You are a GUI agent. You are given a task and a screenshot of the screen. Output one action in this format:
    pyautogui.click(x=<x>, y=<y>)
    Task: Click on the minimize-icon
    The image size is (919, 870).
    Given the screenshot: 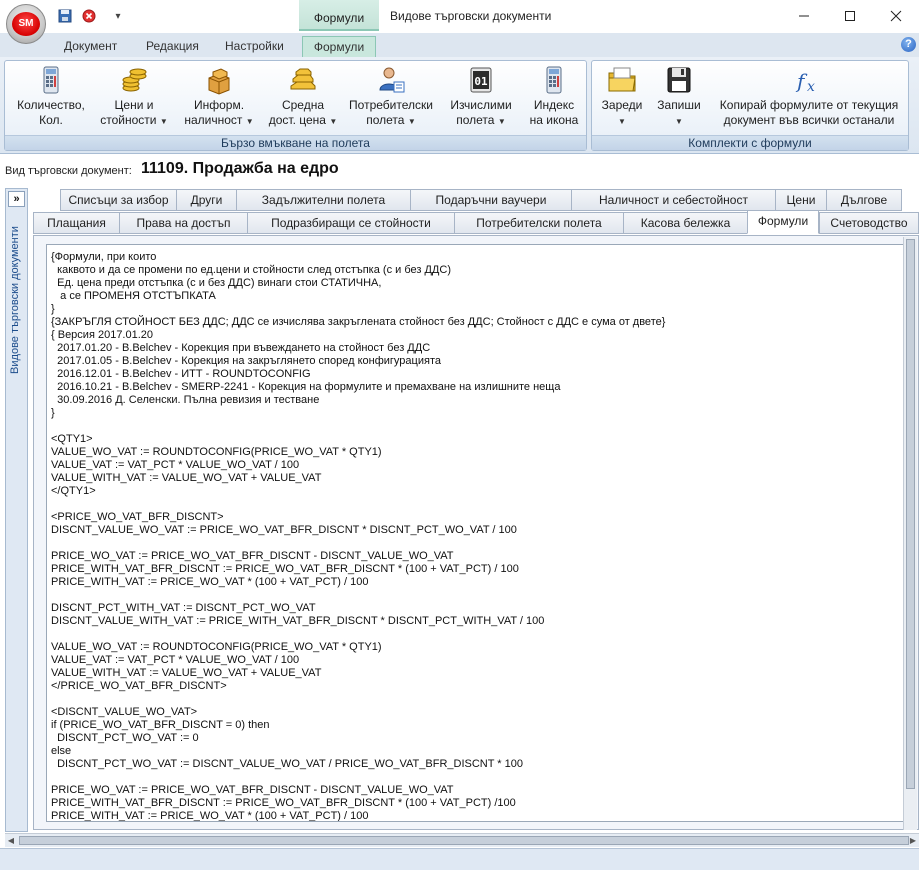 What is the action you would take?
    pyautogui.click(x=804, y=15)
    